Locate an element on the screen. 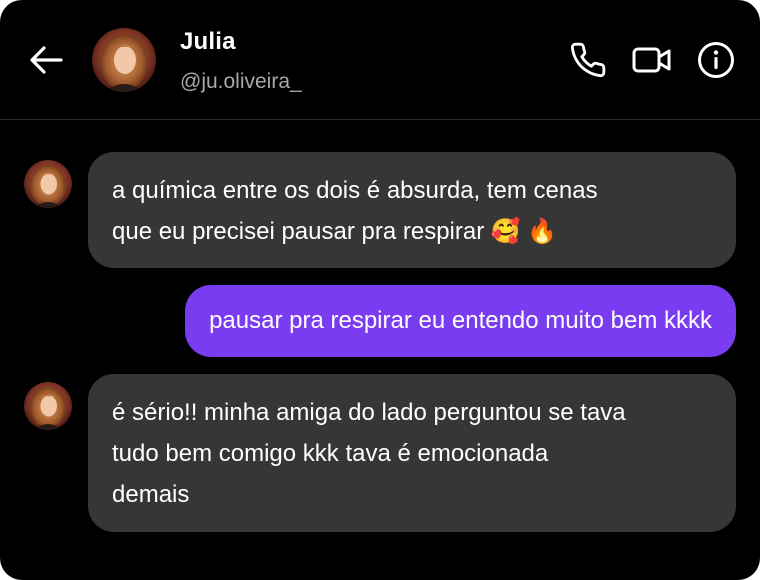 The height and width of the screenshot is (580, 760). info-button is located at coordinates (716, 60).